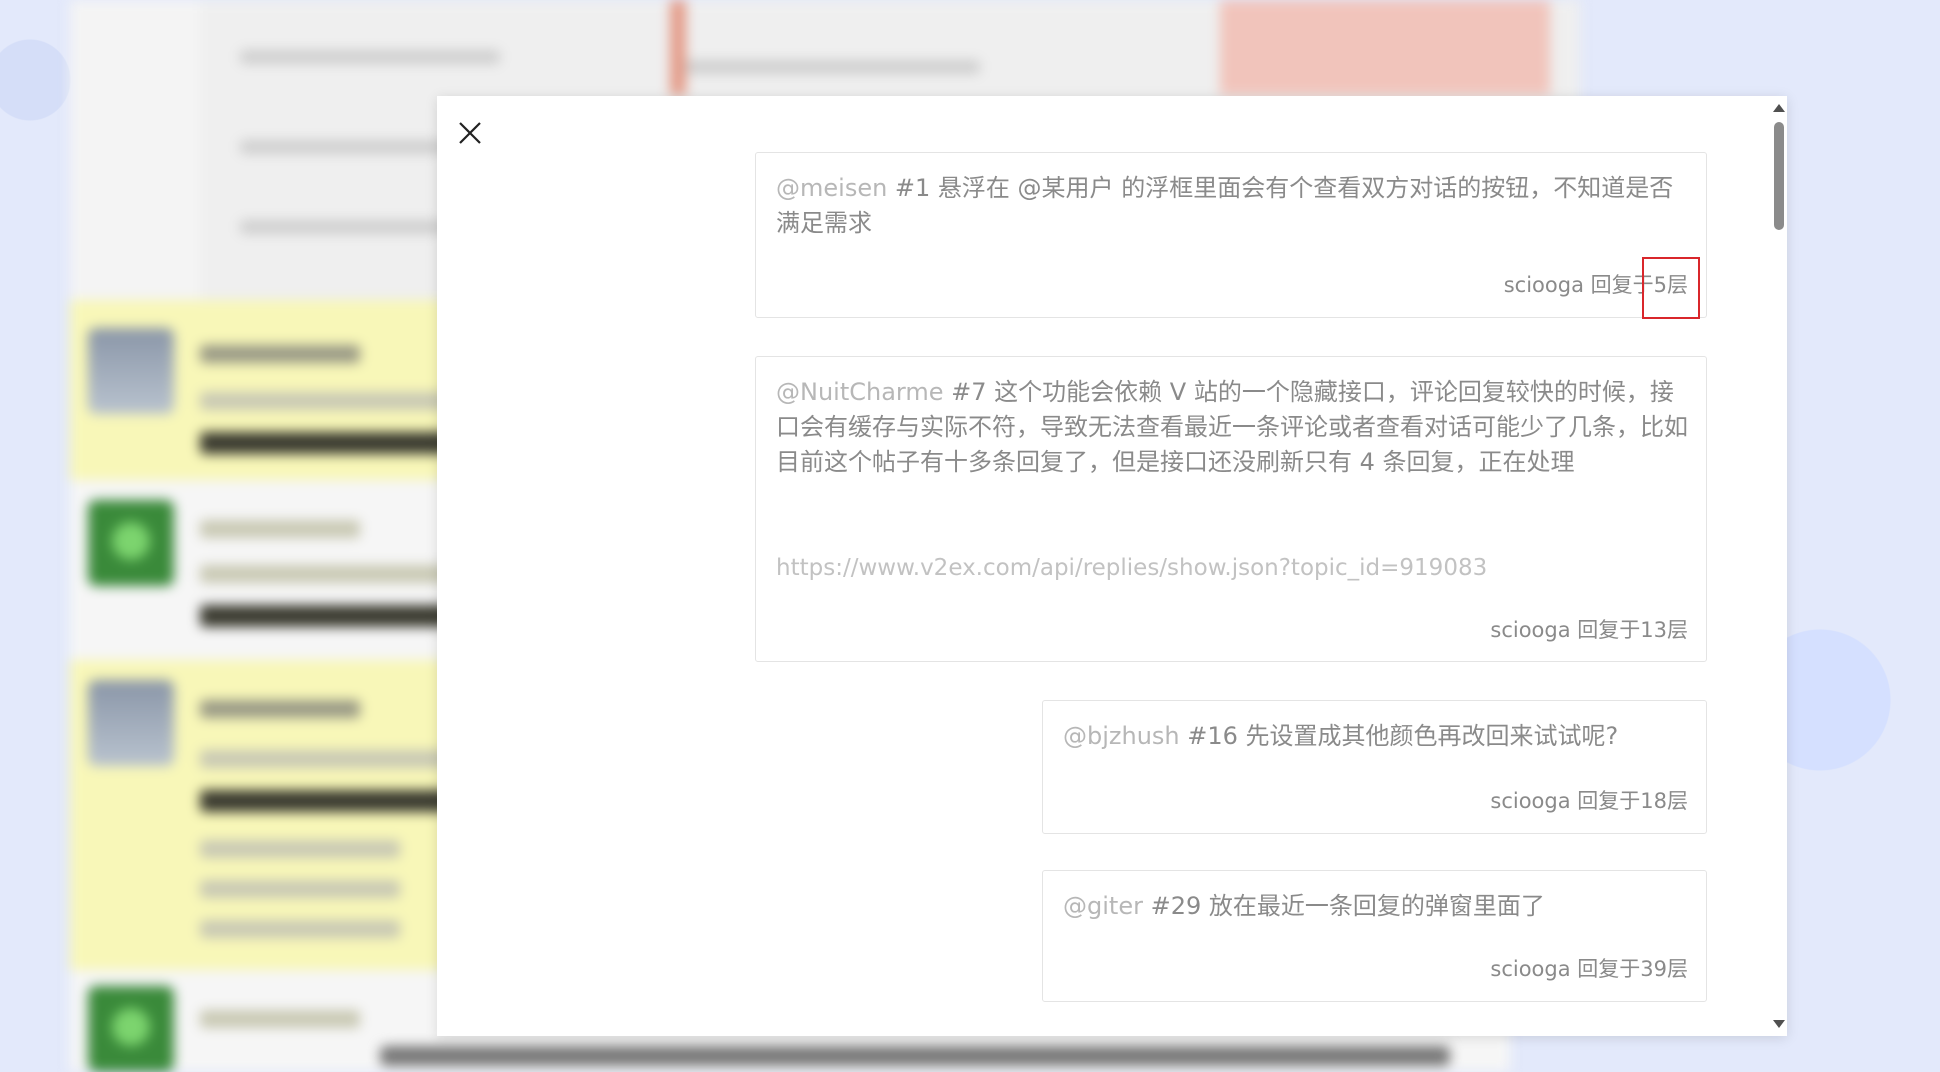 This screenshot has width=1940, height=1072. What do you see at coordinates (1374, 936) in the screenshot?
I see `reply-card: @giter #29 放在最近一条回复的弹窗里面了 sciooga 回复于39层` at bounding box center [1374, 936].